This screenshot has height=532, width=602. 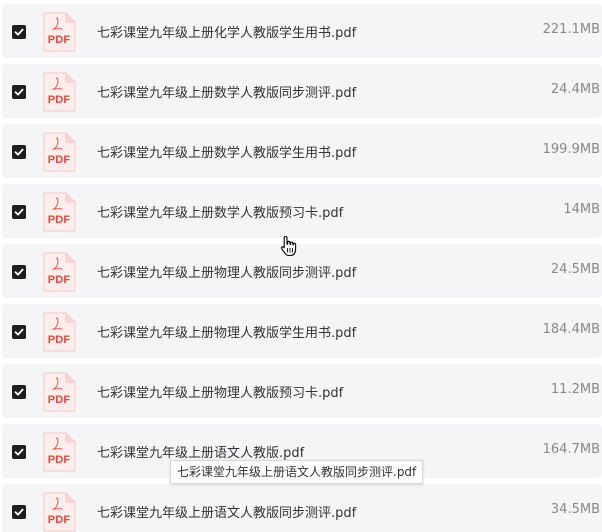 I want to click on file-size: 164.7MB, so click(x=571, y=449).